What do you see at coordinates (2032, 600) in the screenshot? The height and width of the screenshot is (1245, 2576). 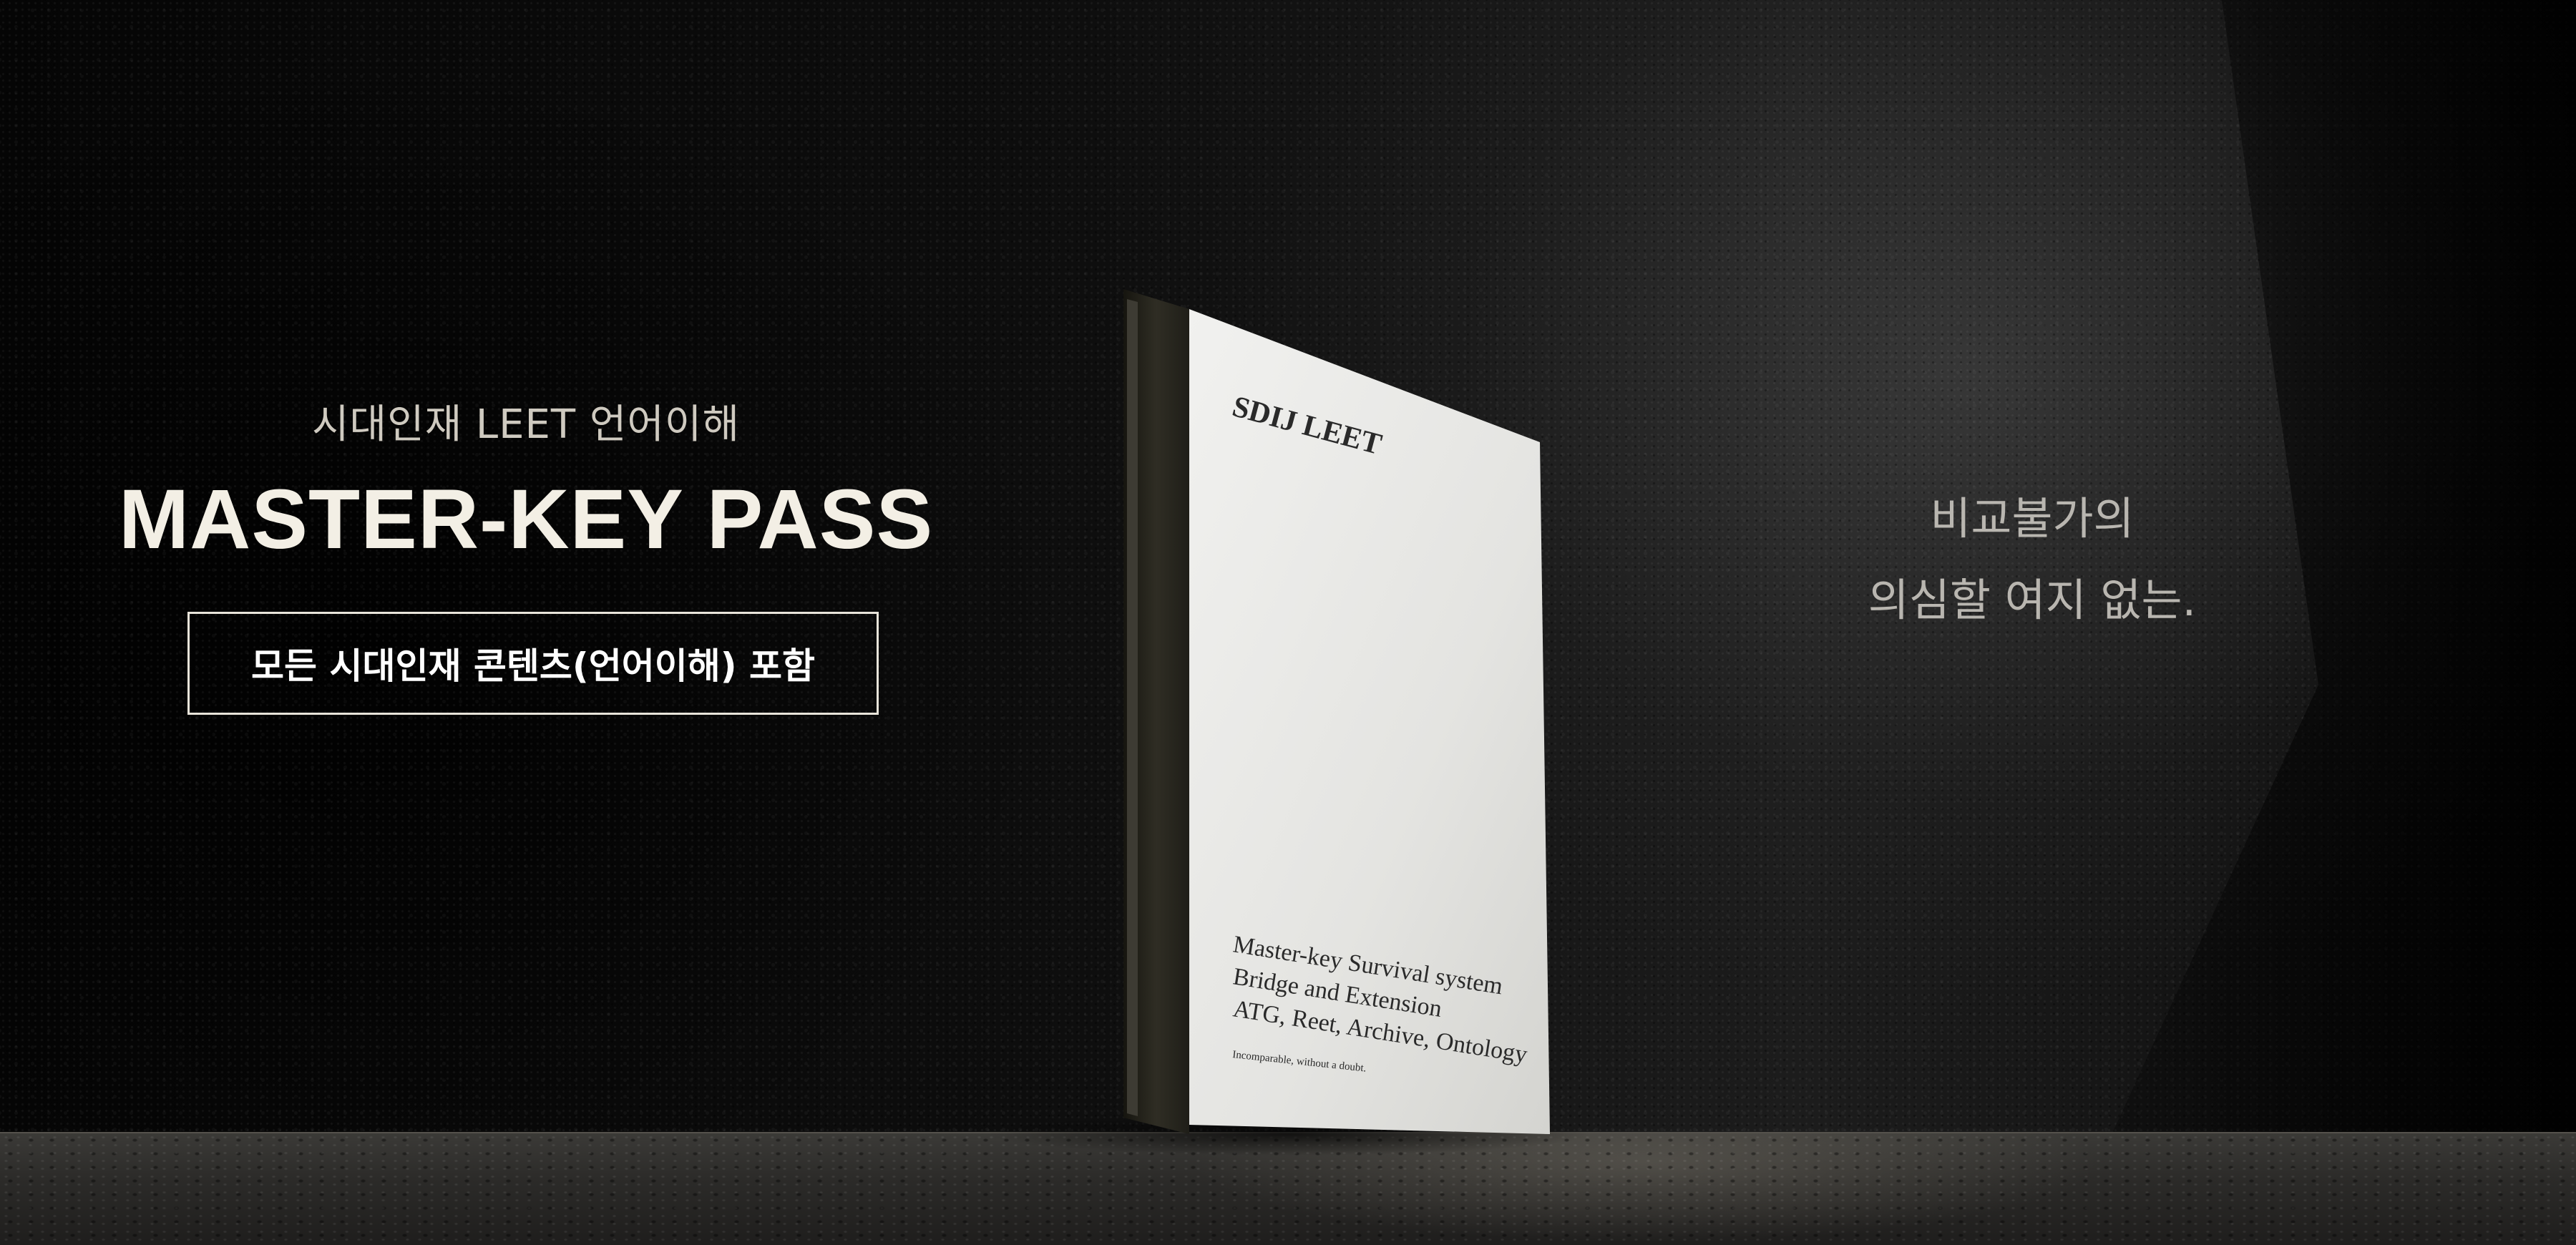 I see `tagline-line-2: 의심할 여지 없는.` at bounding box center [2032, 600].